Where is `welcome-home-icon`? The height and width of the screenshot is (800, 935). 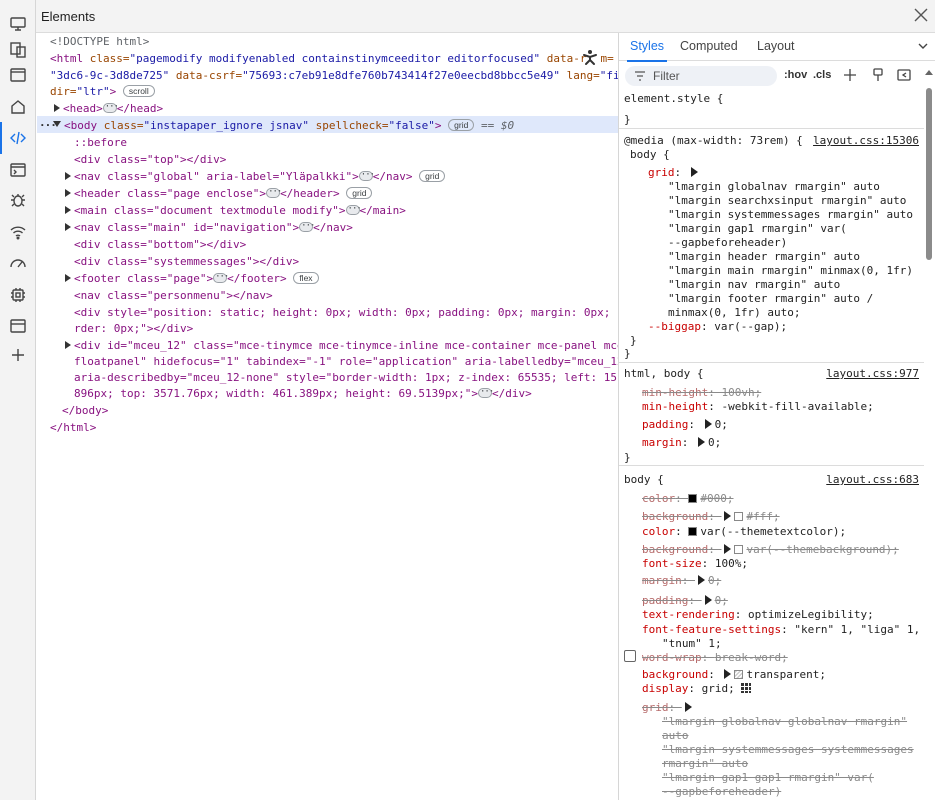
welcome-home-icon is located at coordinates (18, 107).